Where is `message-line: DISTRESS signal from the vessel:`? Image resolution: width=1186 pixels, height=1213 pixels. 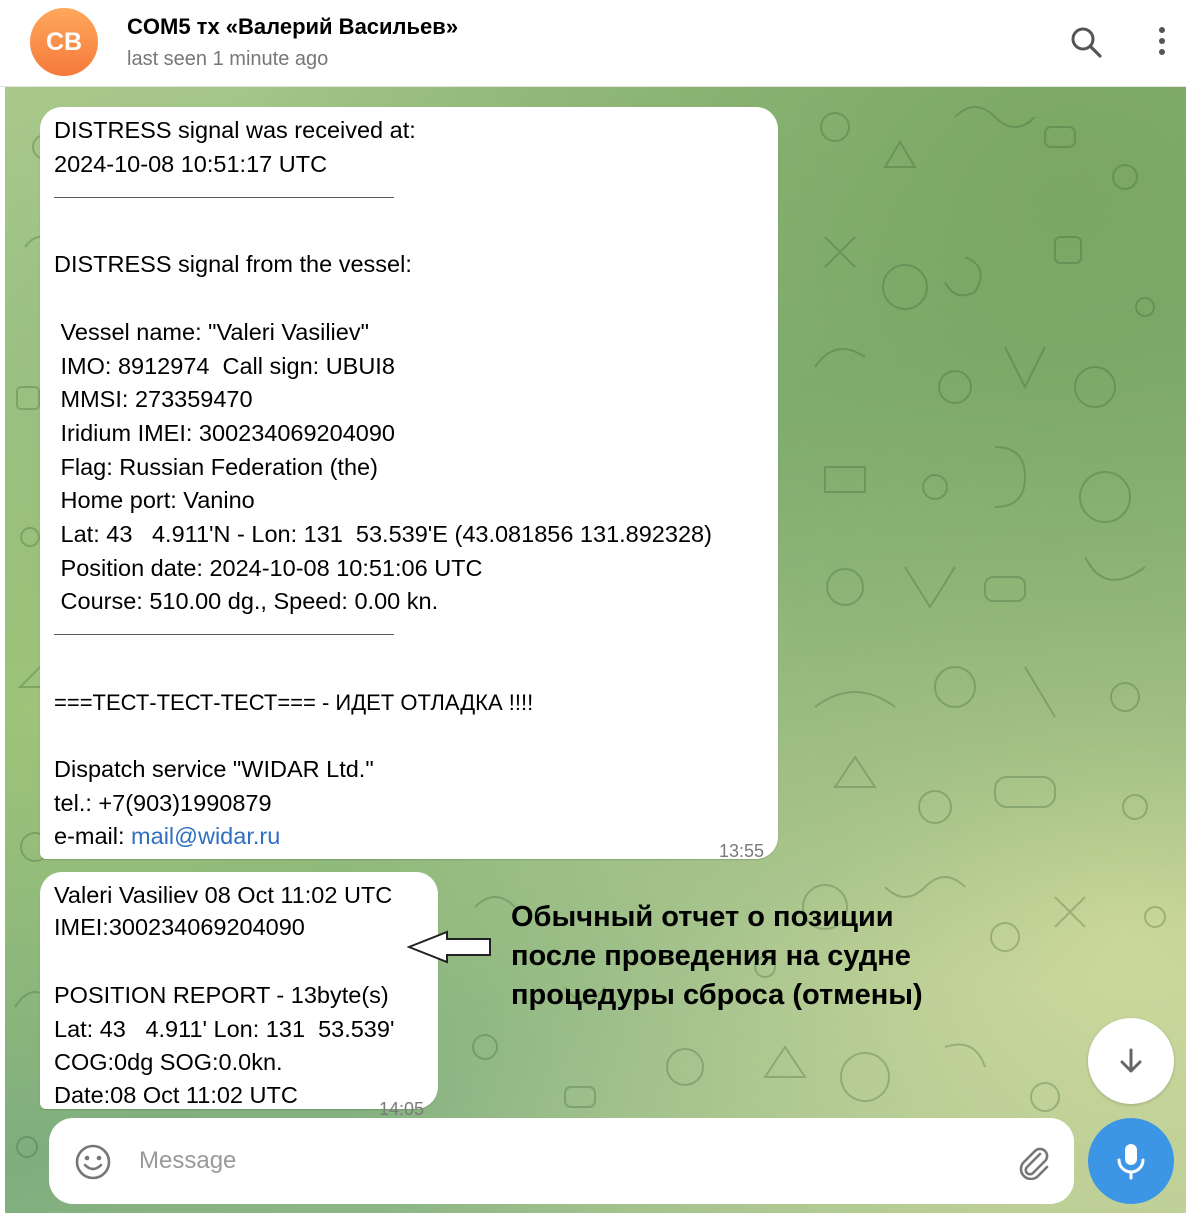 message-line: DISTRESS signal from the vessel: is located at coordinates (233, 264).